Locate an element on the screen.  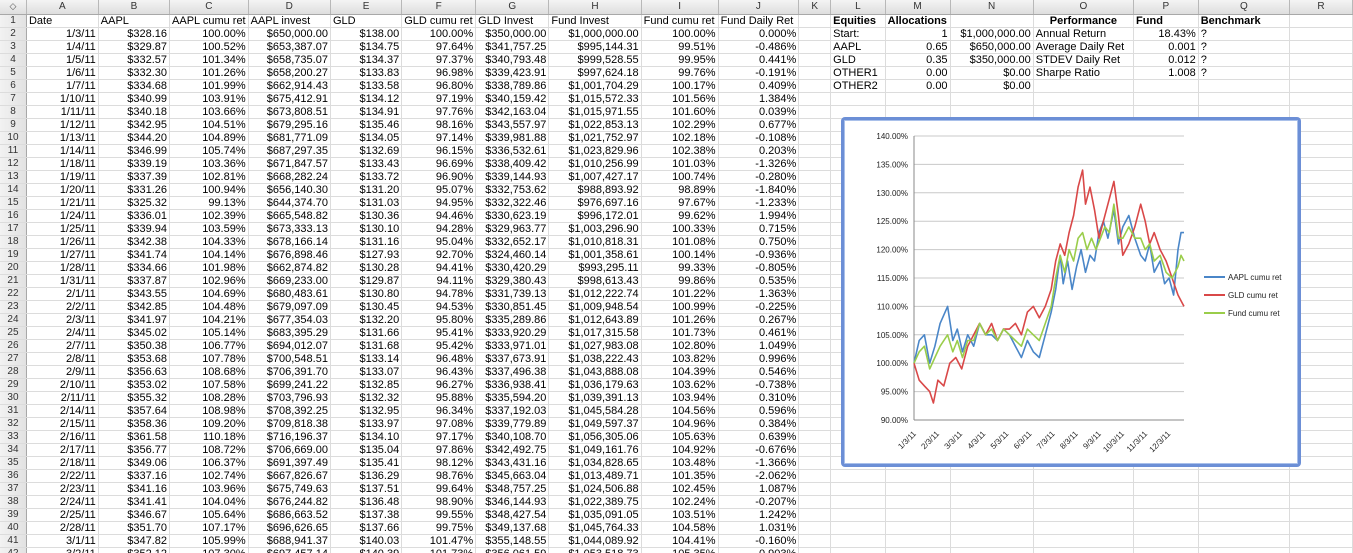
data-cell: $333,920.29 is located at coordinates (512, 333).